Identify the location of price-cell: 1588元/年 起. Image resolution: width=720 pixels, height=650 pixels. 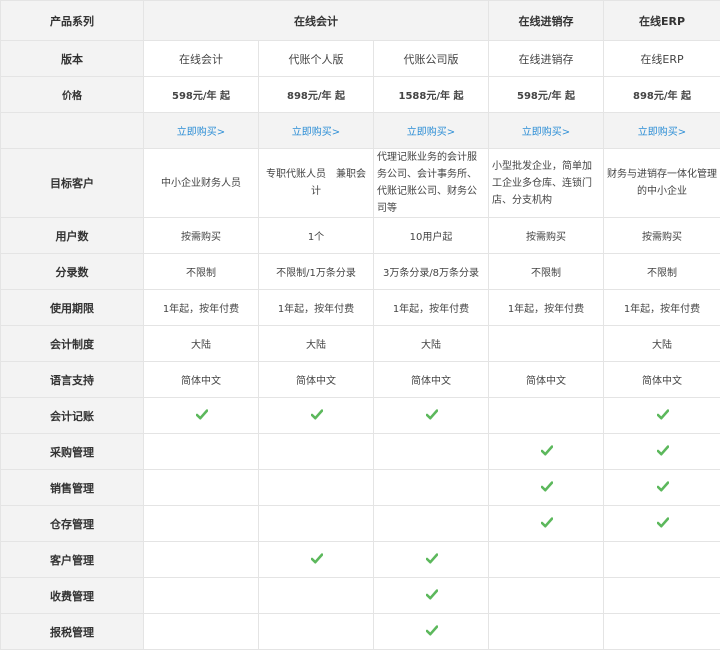
(431, 95).